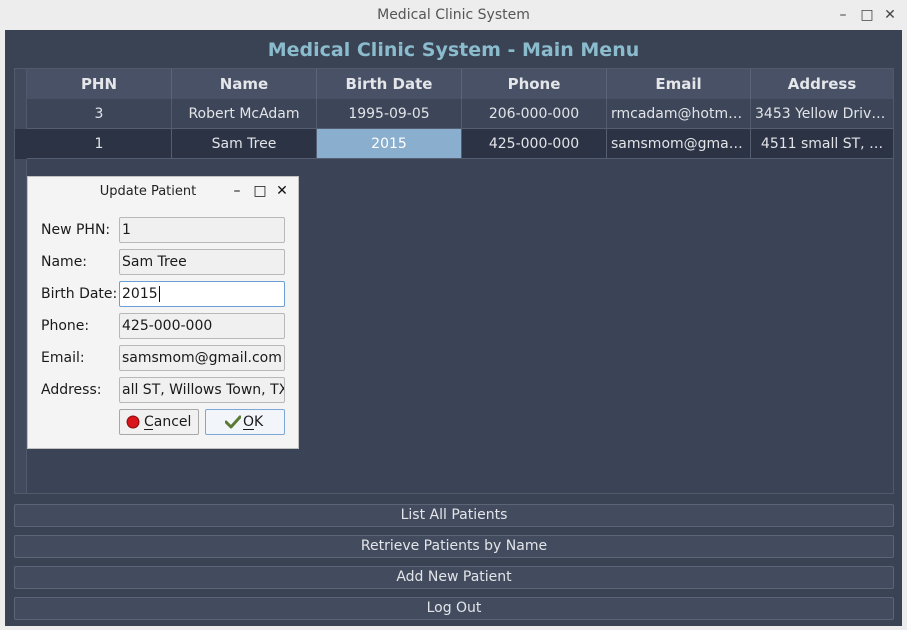  What do you see at coordinates (202, 230) in the screenshot?
I see `phn-field: 1` at bounding box center [202, 230].